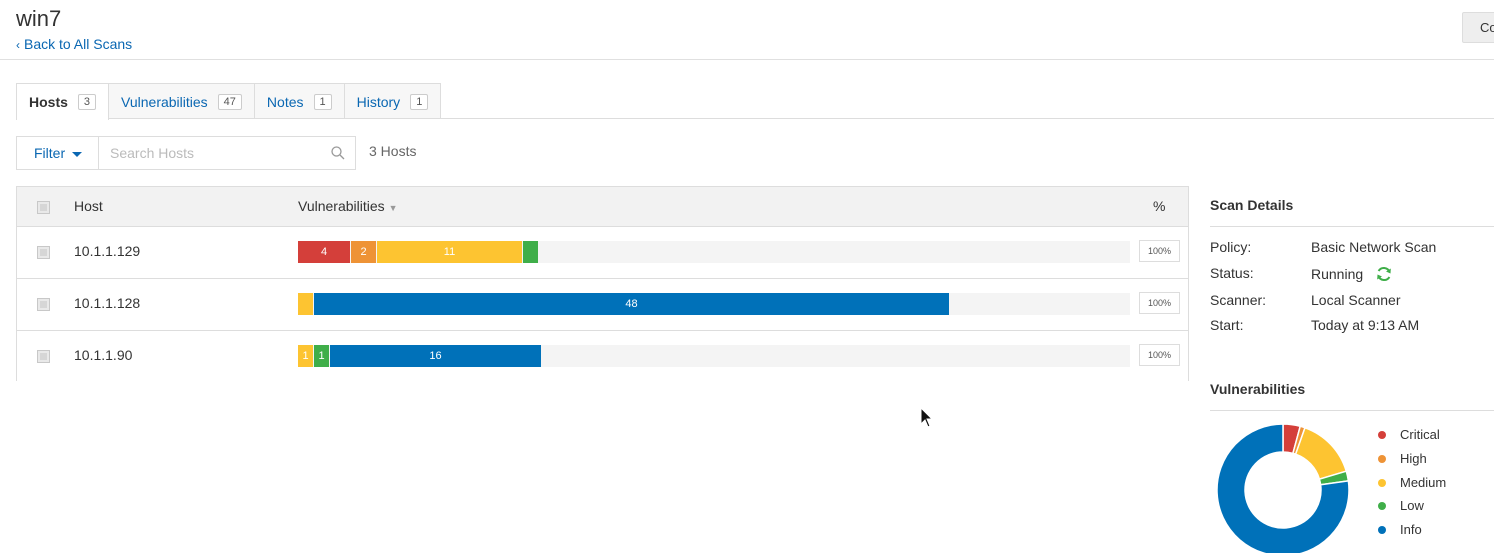  What do you see at coordinates (378, 101) in the screenshot?
I see `tab-label: History` at bounding box center [378, 101].